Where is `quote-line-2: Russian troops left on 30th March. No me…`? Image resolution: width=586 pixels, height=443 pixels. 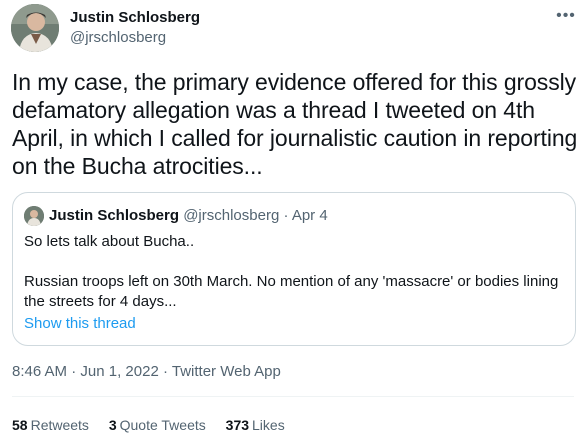
quote-line-2: Russian troops left on 30th March. No me… is located at coordinates (291, 291).